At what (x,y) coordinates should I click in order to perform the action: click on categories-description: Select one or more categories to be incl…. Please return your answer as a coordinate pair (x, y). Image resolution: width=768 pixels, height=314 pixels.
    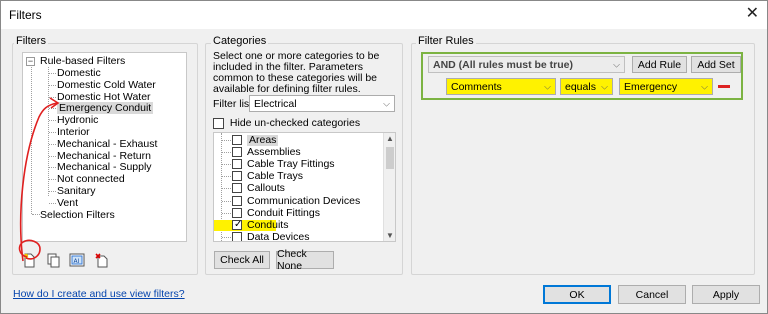
    Looking at the image, I should click on (296, 72).